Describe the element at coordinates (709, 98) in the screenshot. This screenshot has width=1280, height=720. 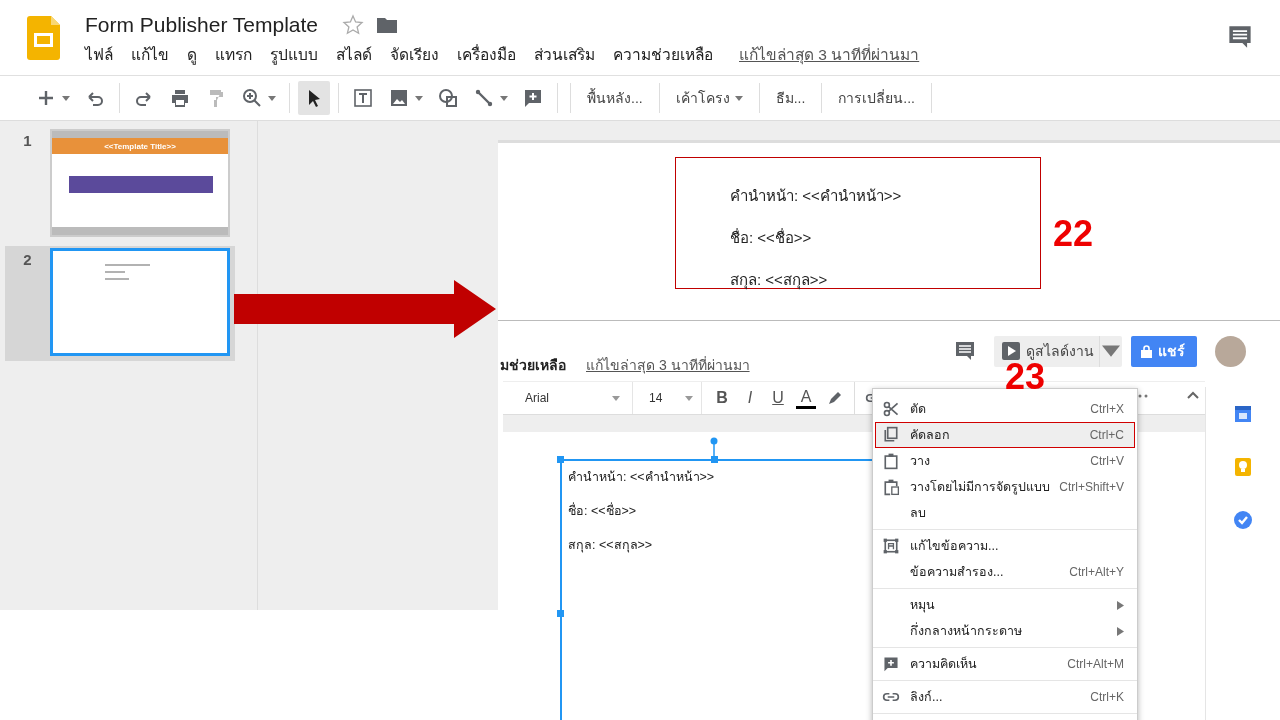
I see `toolbar-button: เค้าโครง` at that location.